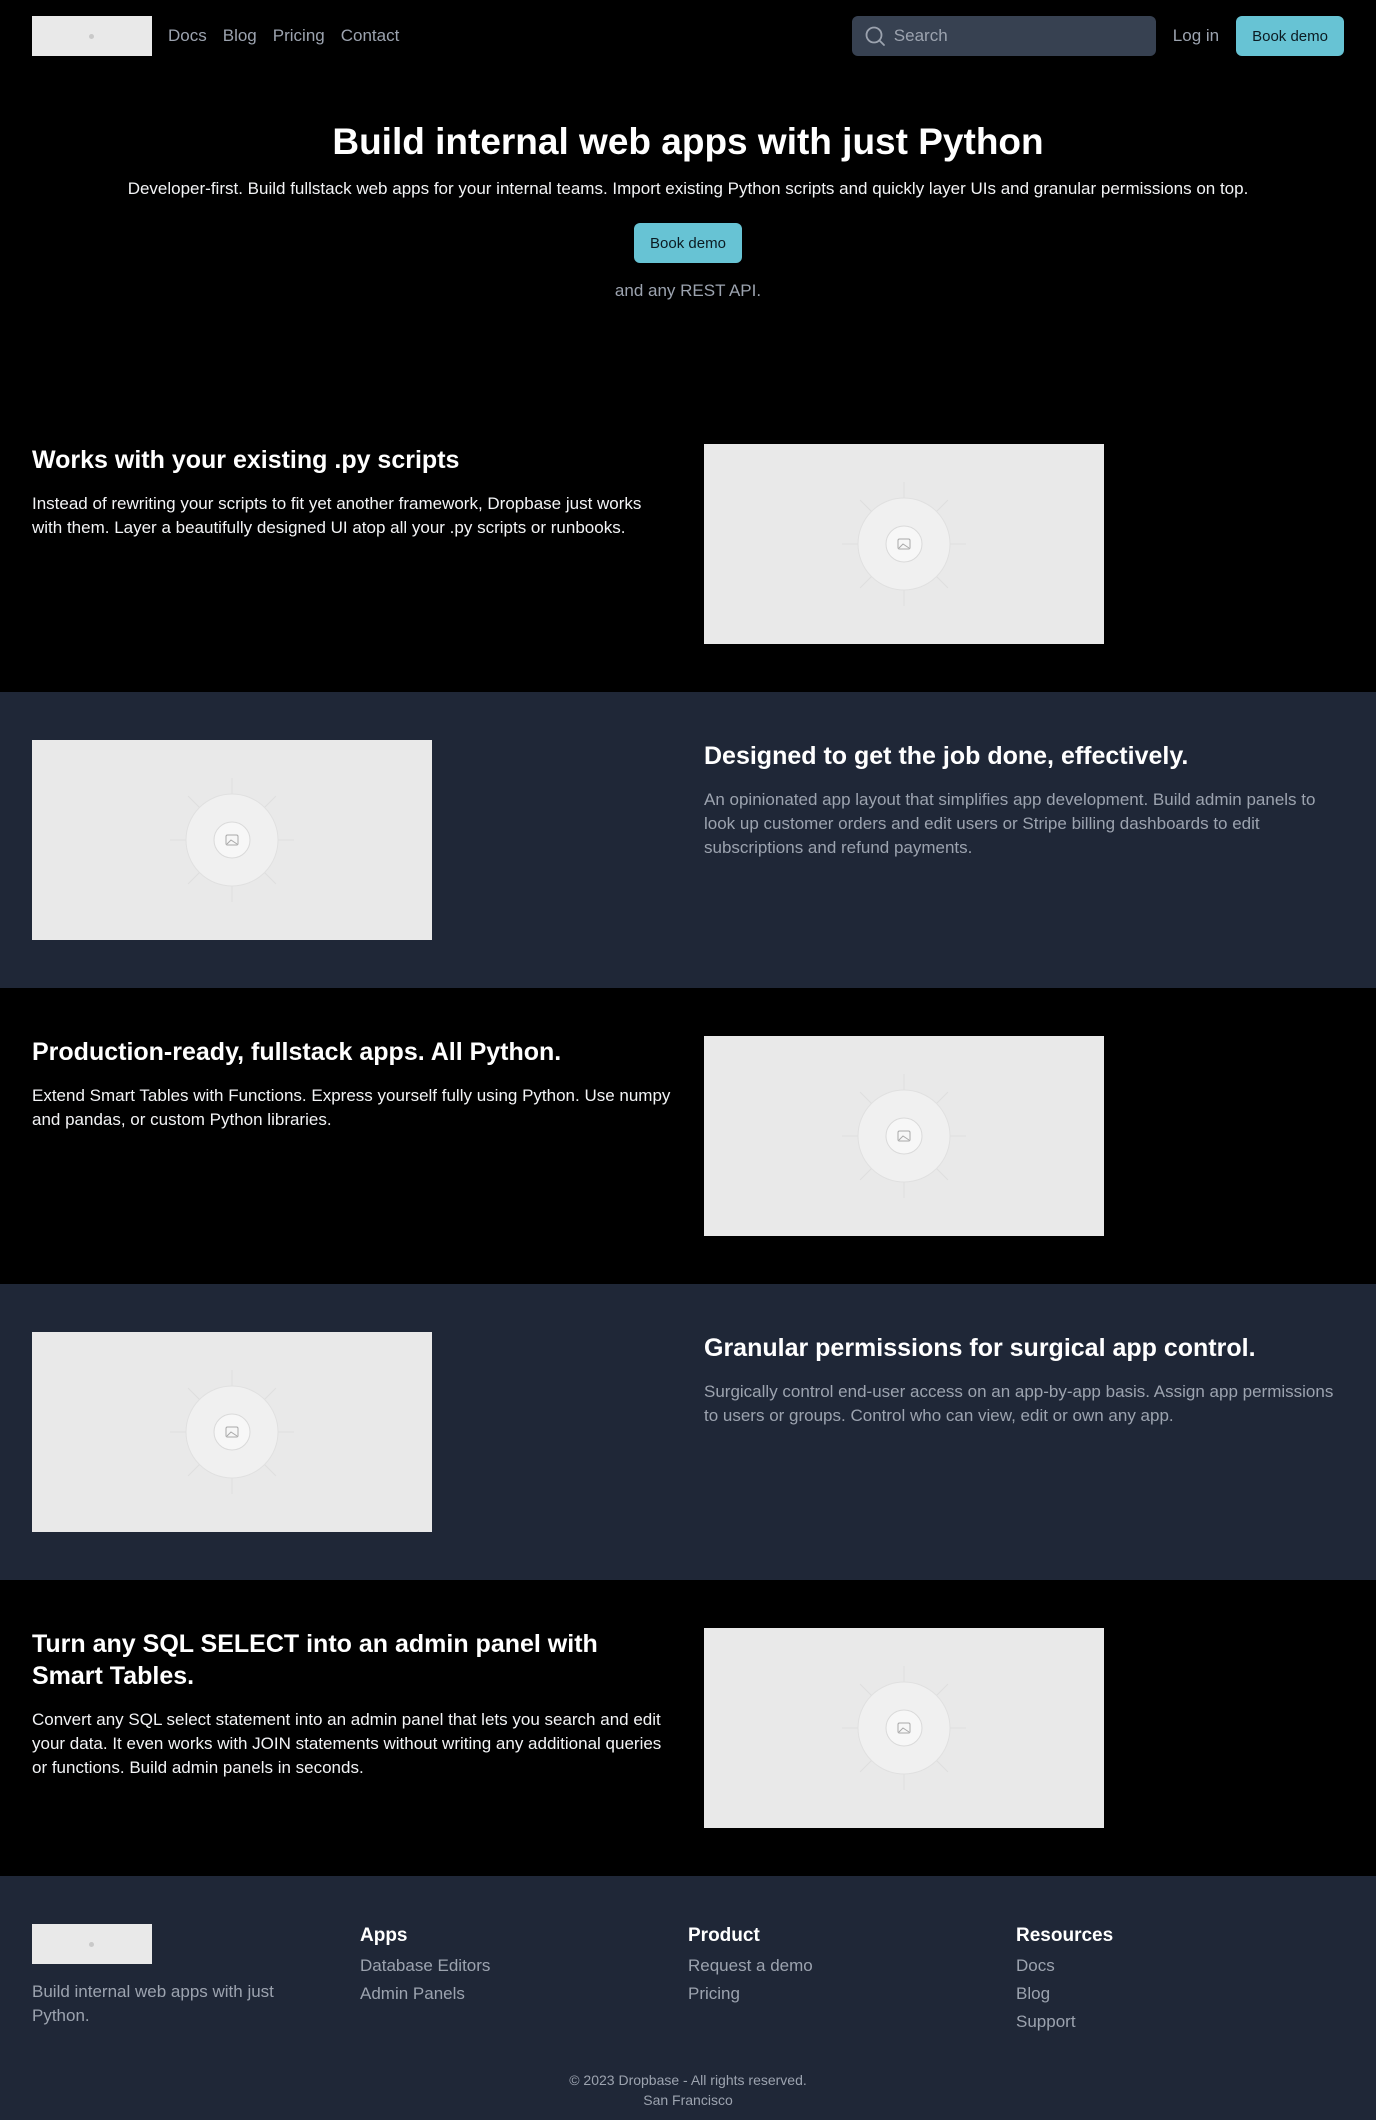 Image resolution: width=1376 pixels, height=2120 pixels. I want to click on search-box, so click(1003, 36).